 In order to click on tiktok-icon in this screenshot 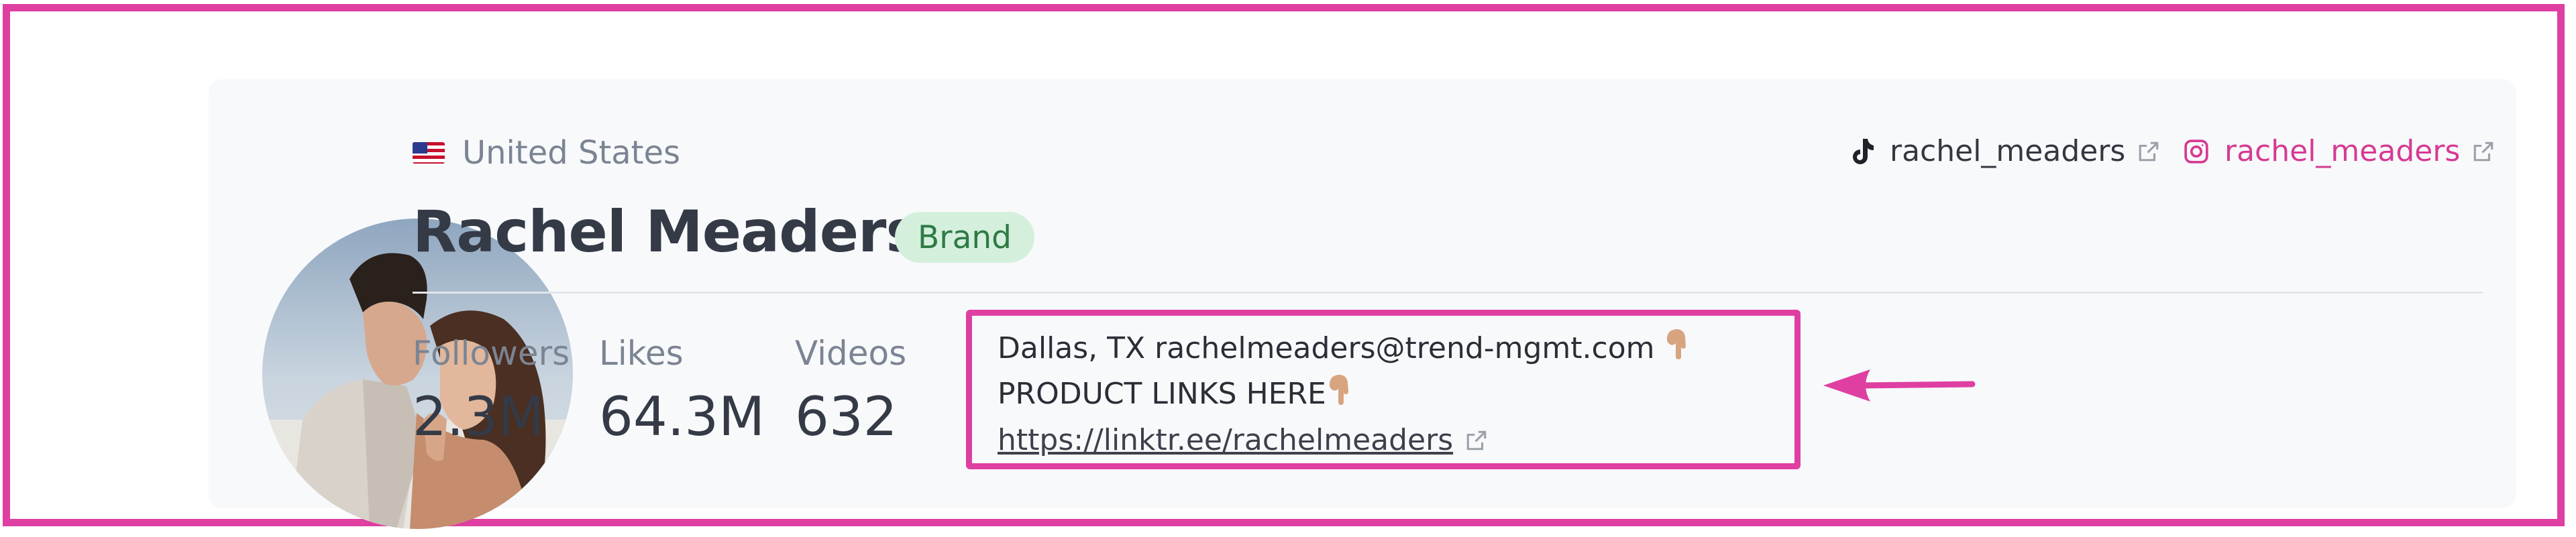, I will do `click(1862, 151)`.